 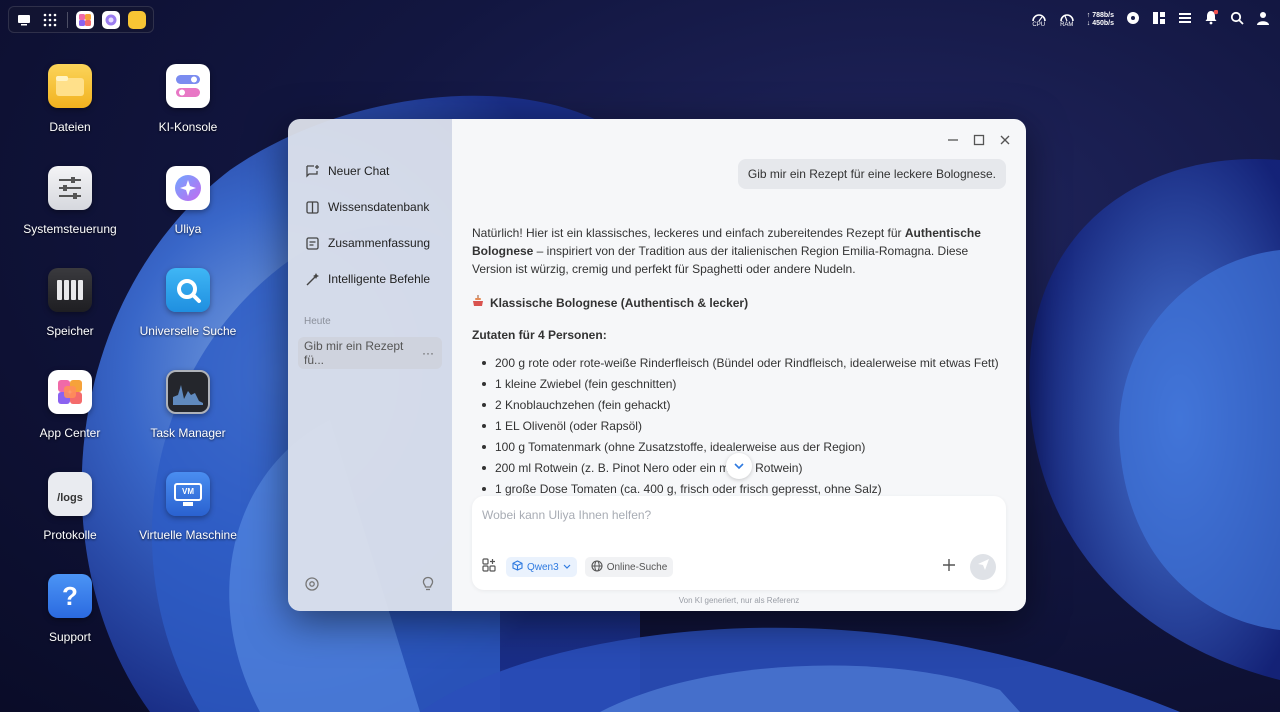 What do you see at coordinates (111, 19) in the screenshot?
I see `uliya-taskbar-icon` at bounding box center [111, 19].